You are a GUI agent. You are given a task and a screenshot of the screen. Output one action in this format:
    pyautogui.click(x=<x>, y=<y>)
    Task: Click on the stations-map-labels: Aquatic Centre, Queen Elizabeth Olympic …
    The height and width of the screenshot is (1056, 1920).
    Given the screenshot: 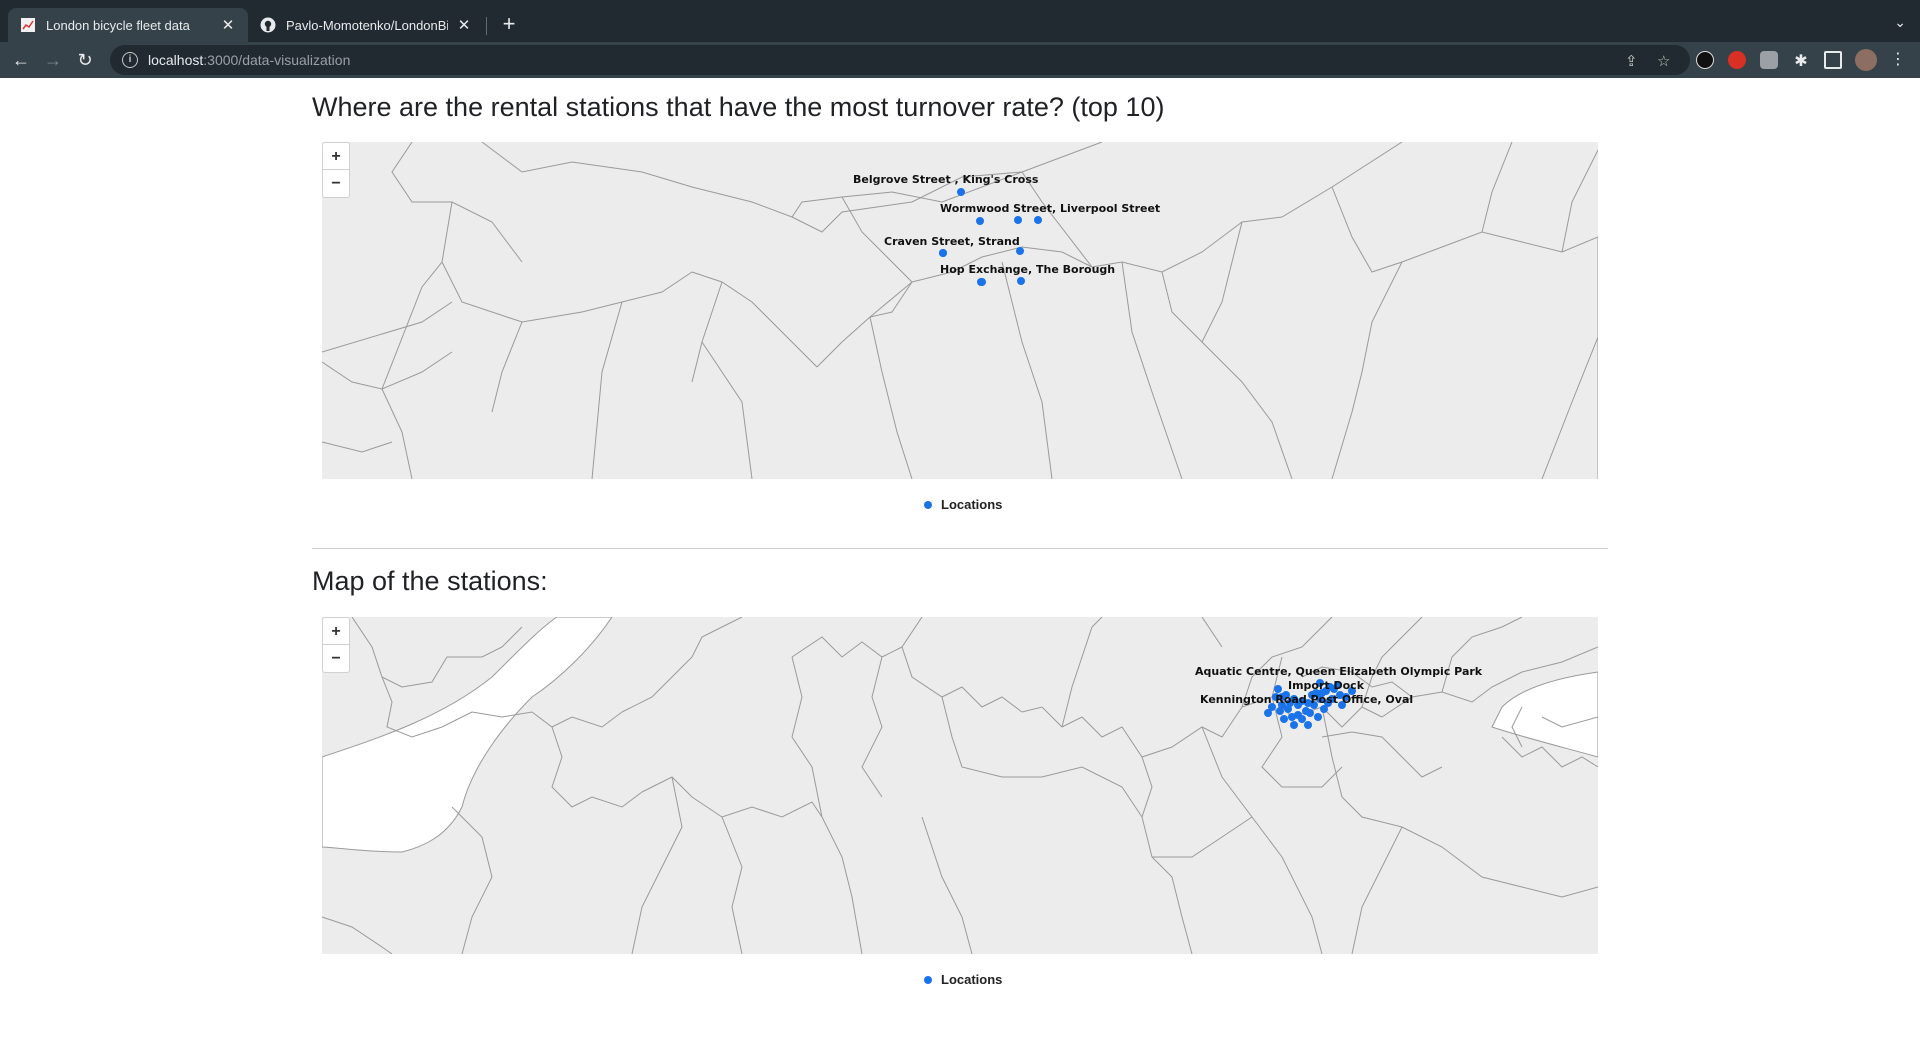 What is the action you would take?
    pyautogui.click(x=1339, y=685)
    